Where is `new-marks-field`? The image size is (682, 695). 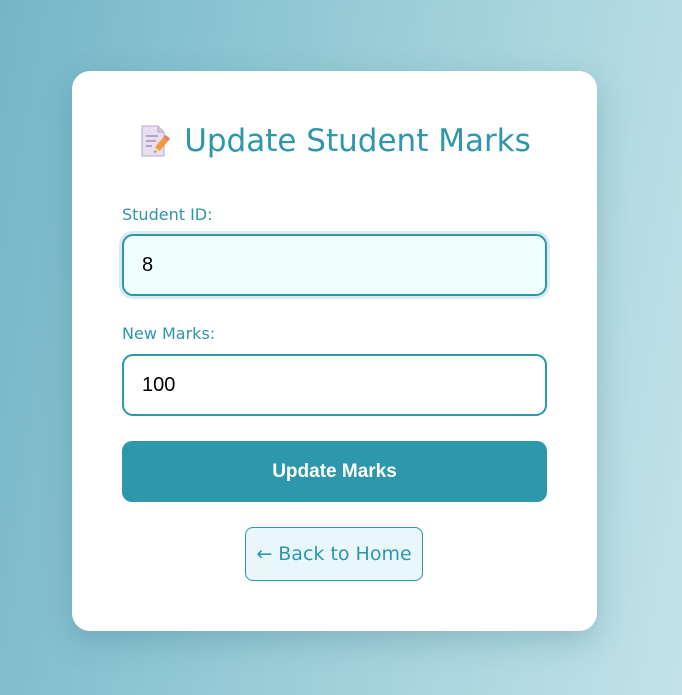 new-marks-field is located at coordinates (334, 385).